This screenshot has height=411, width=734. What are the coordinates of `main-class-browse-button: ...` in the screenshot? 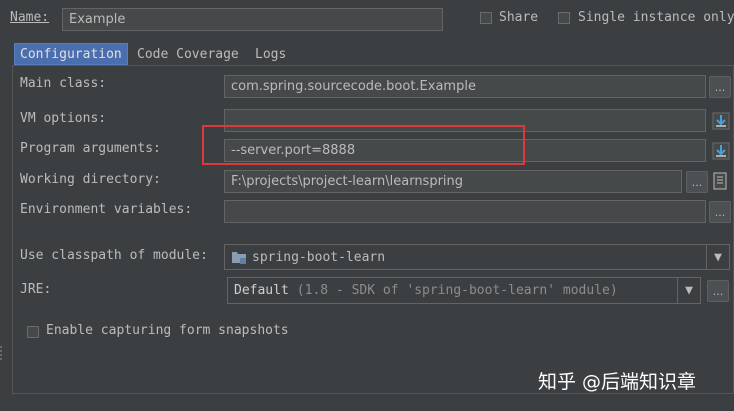 It's located at (720, 87).